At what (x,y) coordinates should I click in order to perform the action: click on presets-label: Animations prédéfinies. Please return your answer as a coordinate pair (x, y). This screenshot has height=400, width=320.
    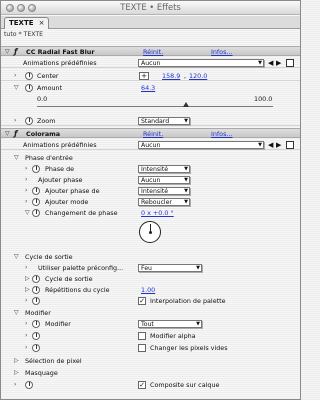
    Looking at the image, I should click on (60, 145).